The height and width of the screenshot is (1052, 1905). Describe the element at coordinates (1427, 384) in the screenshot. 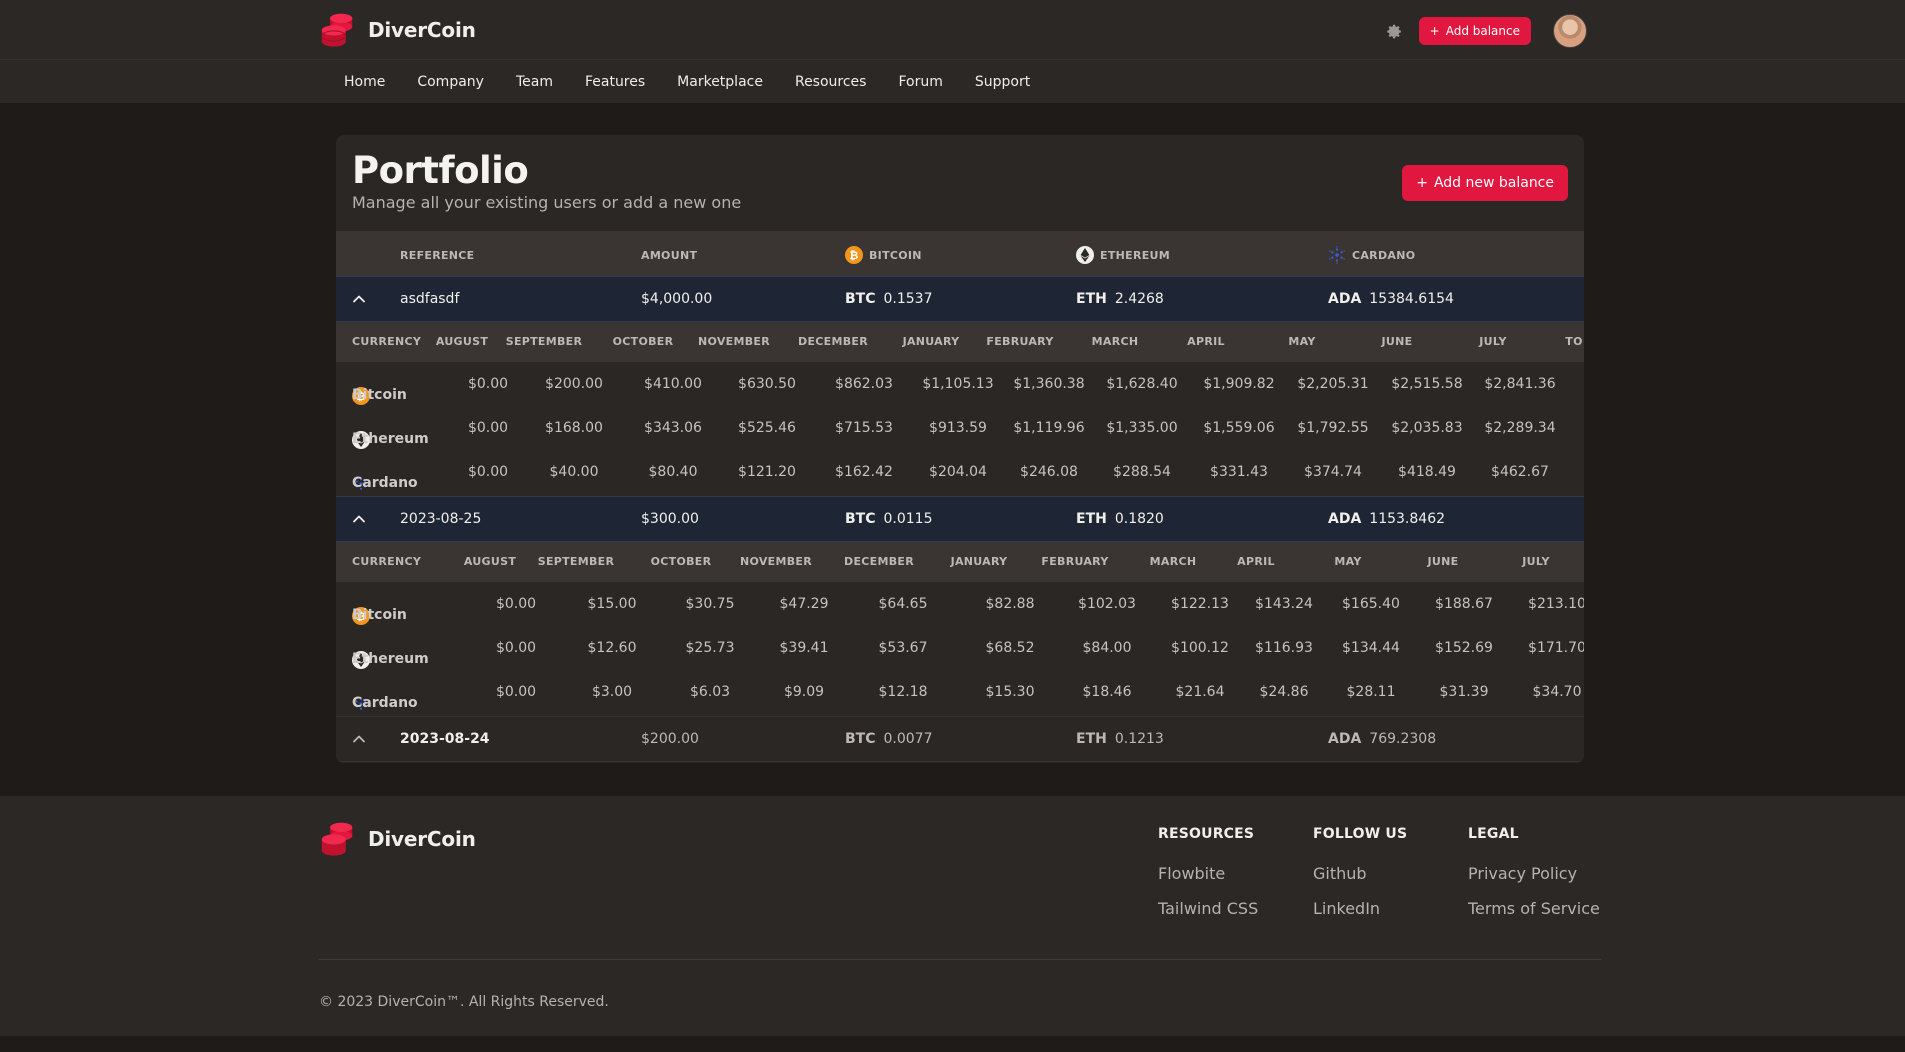

I see `month-value: $2,515.58` at that location.